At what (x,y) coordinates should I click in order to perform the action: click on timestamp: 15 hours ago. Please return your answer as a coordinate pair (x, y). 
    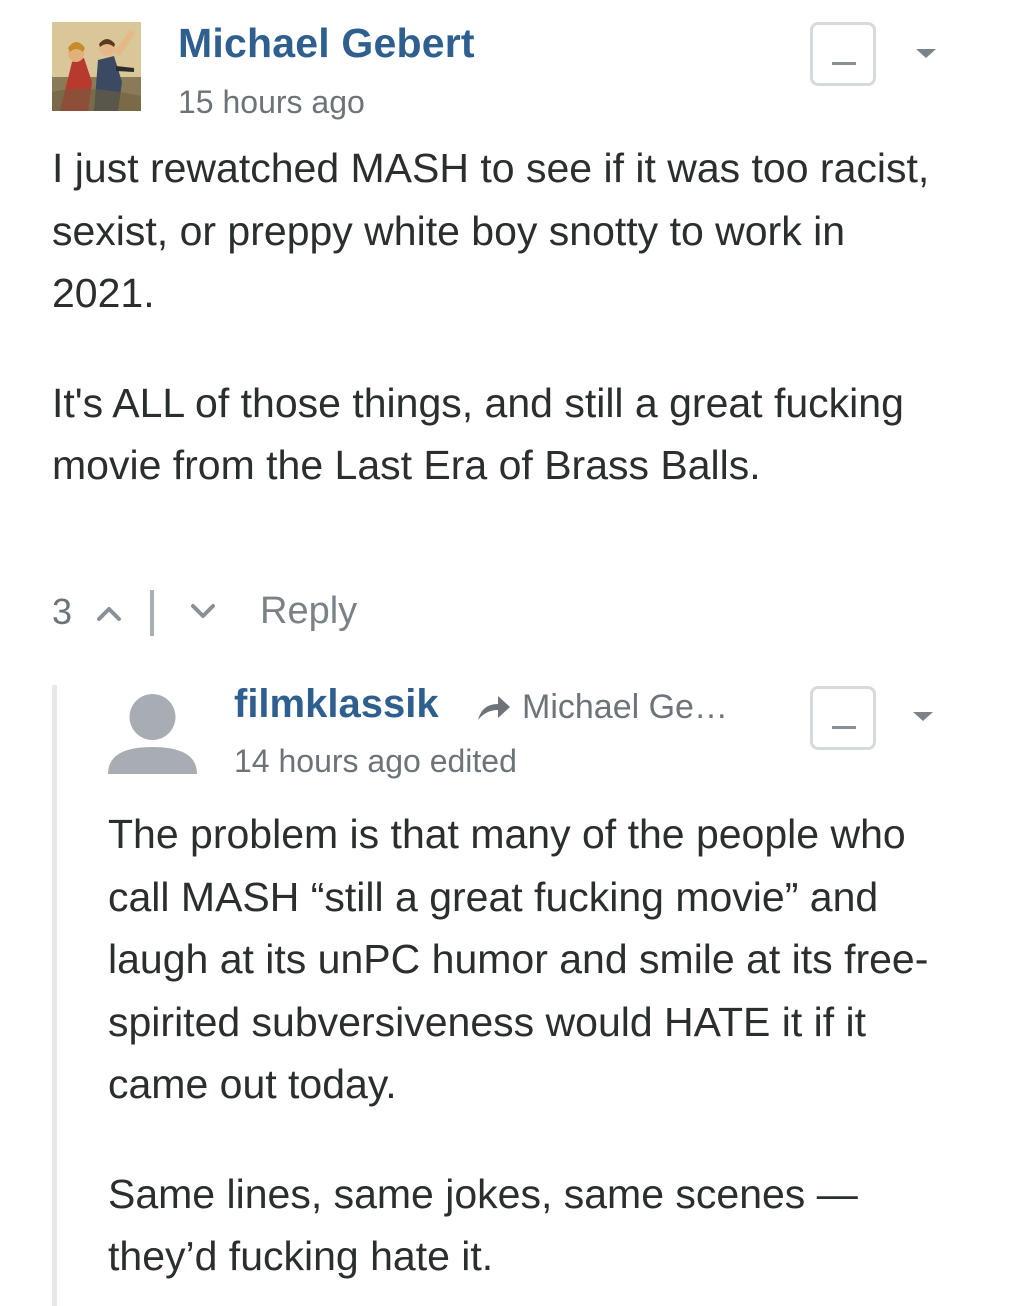
    Looking at the image, I should click on (271, 102).